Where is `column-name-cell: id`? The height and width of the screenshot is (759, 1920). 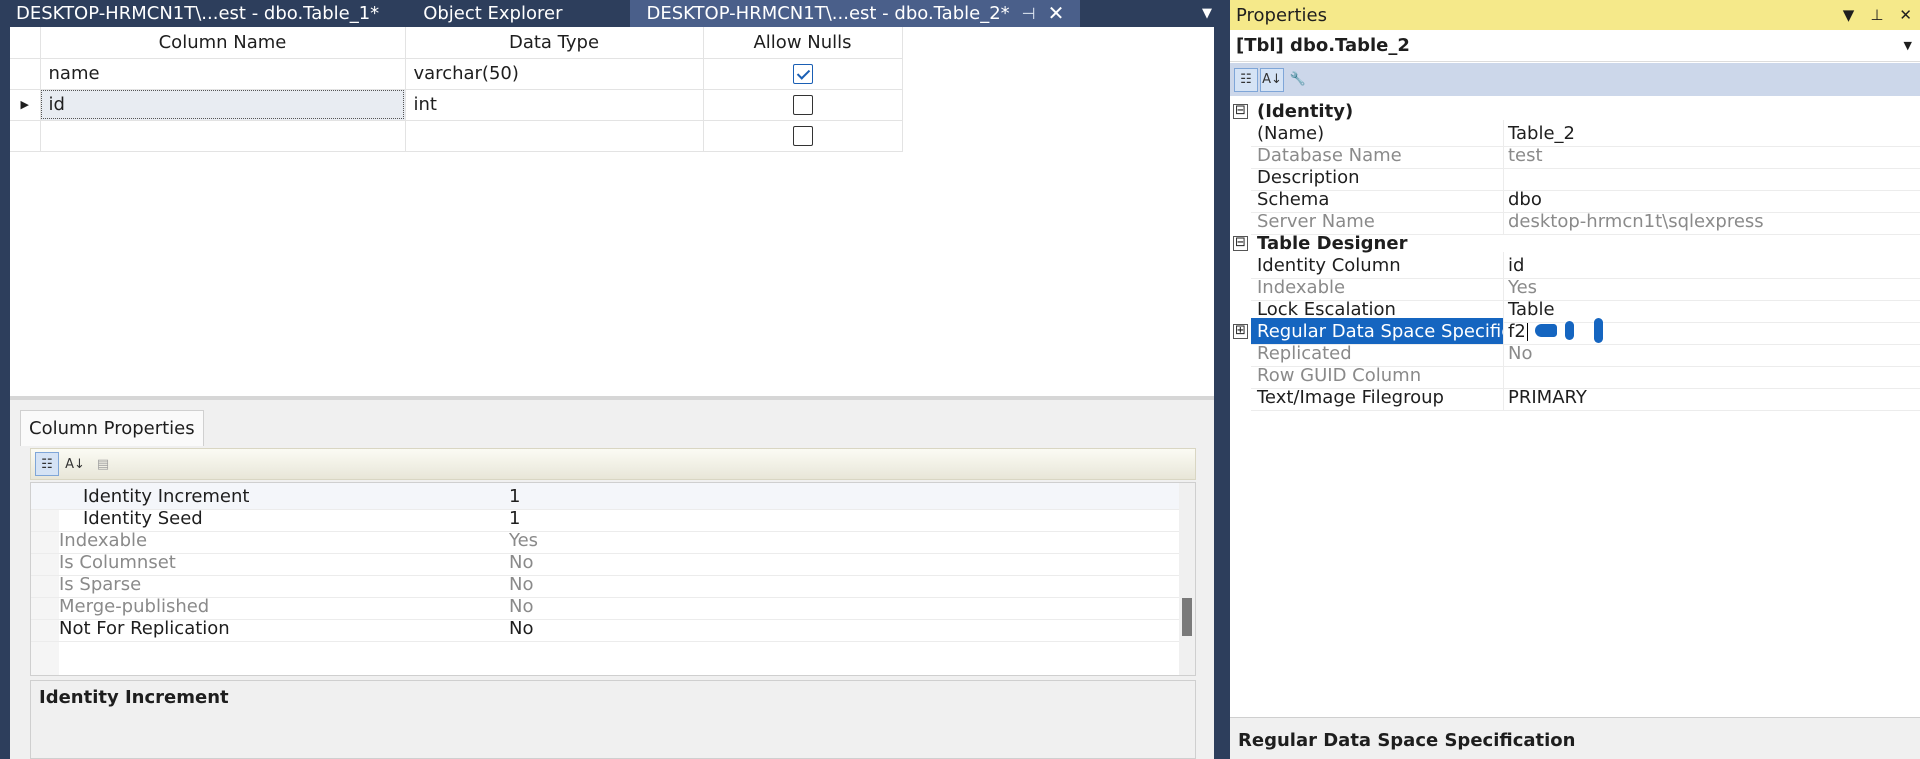 column-name-cell: id is located at coordinates (223, 105).